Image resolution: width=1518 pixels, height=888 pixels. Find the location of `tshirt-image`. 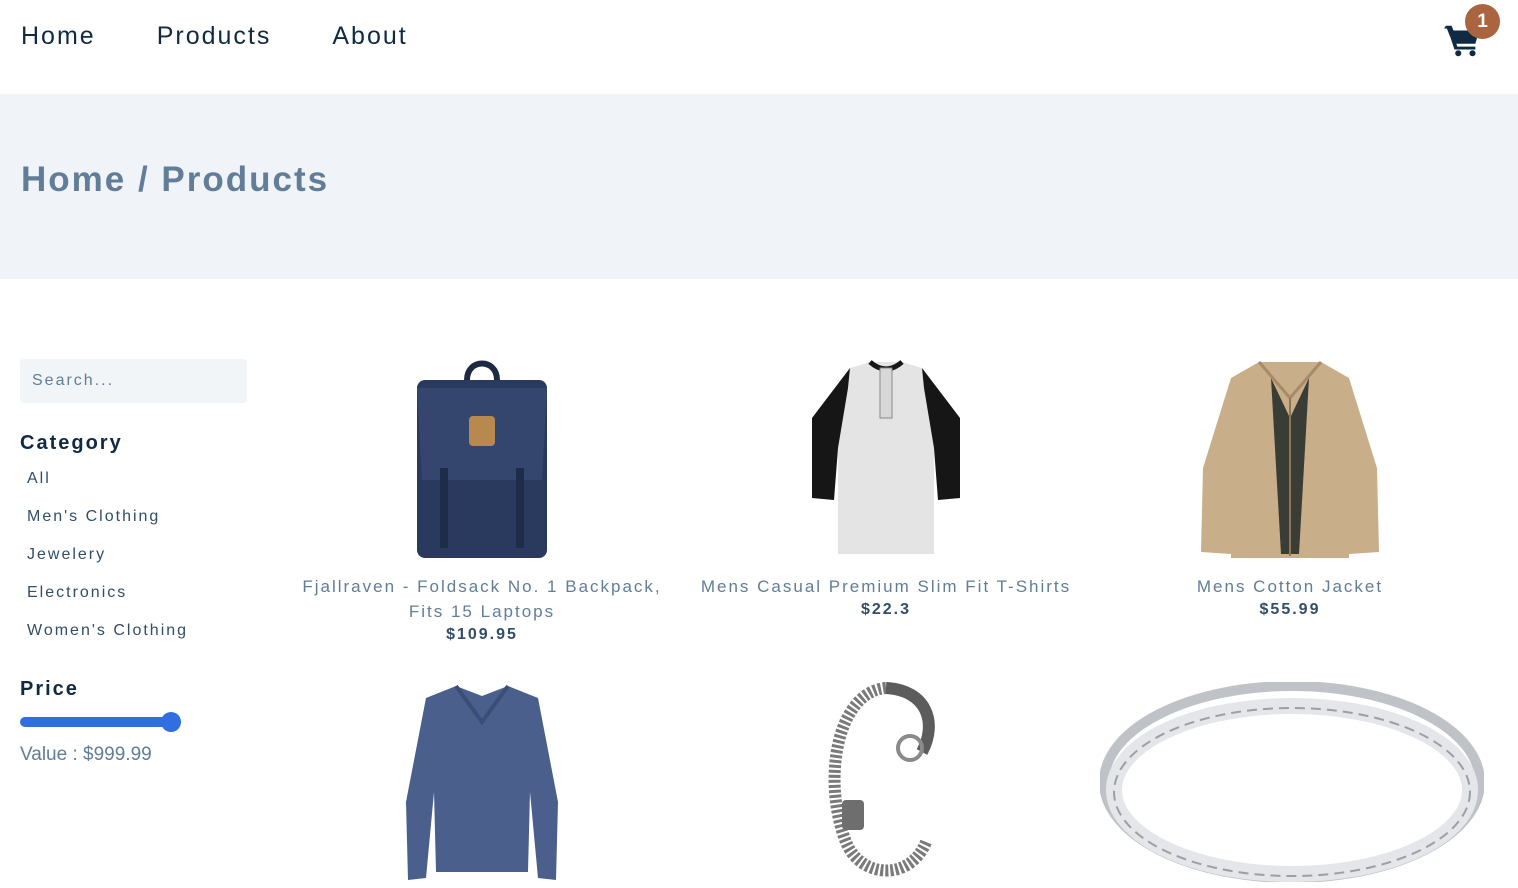

tshirt-image is located at coordinates (886, 457).